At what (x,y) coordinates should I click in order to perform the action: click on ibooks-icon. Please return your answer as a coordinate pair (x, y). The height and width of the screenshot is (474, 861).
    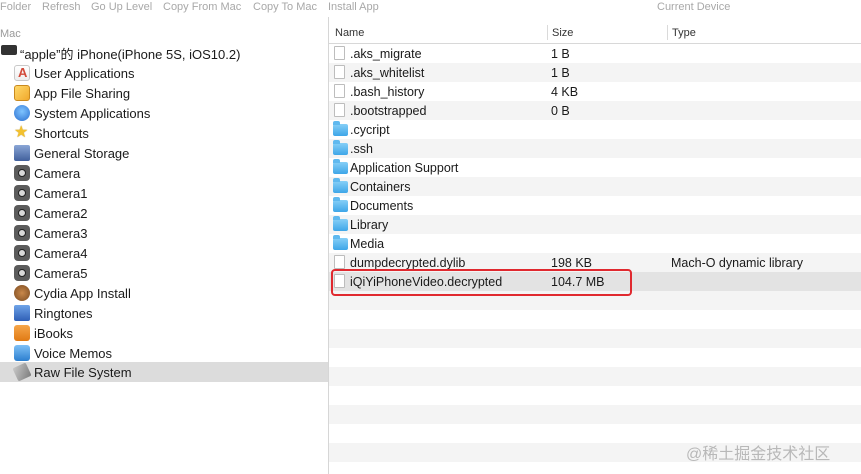
    Looking at the image, I should click on (22, 333).